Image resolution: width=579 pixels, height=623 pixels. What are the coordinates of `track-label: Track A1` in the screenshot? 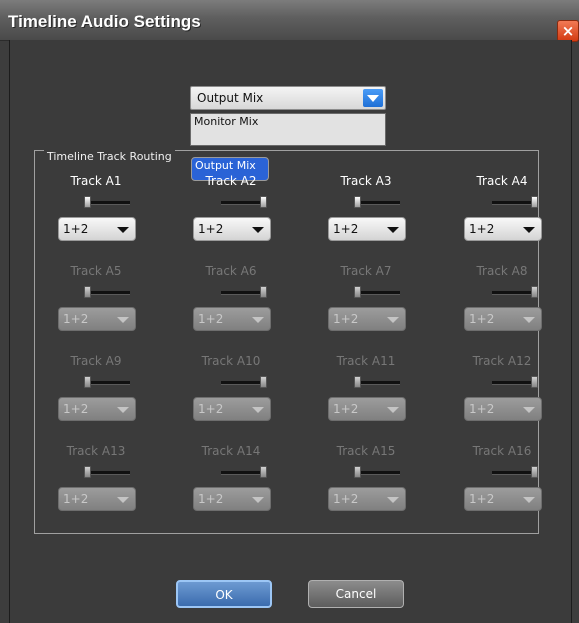 It's located at (96, 181).